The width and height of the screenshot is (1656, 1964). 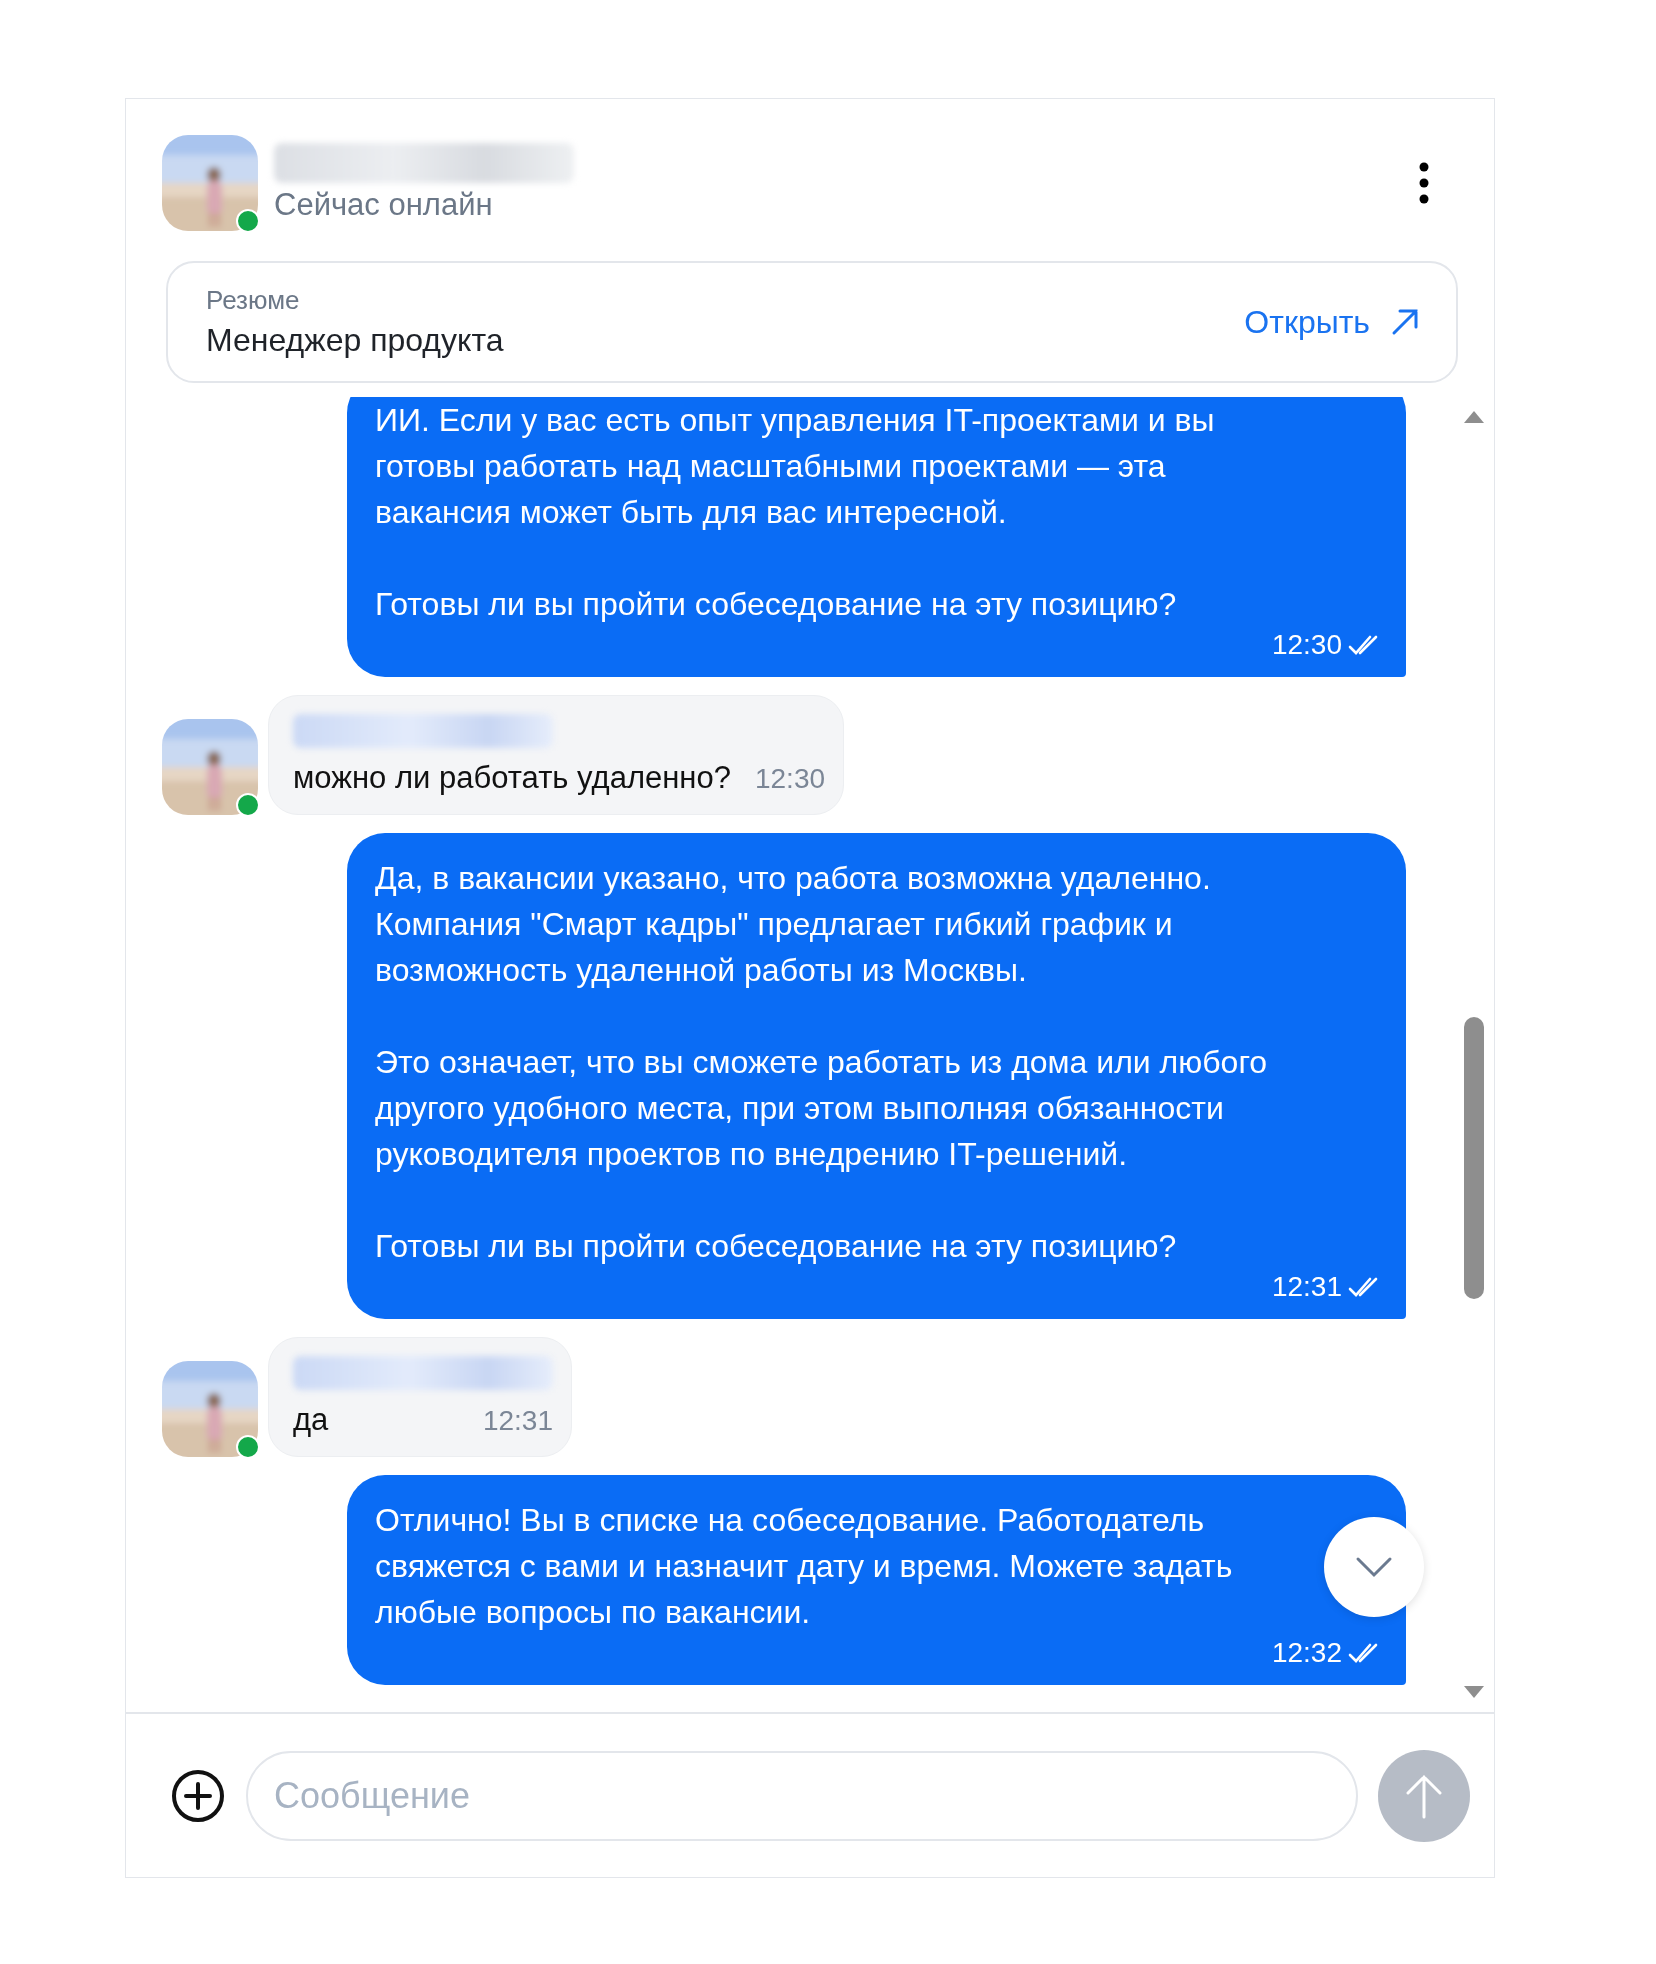 What do you see at coordinates (804, 1566) in the screenshot?
I see `message-text: Отлично! Вы в списке на собеседование. Работодатель свяжется с вами и назначит дату и время. Можете задать любые вопросы по вакансии.` at bounding box center [804, 1566].